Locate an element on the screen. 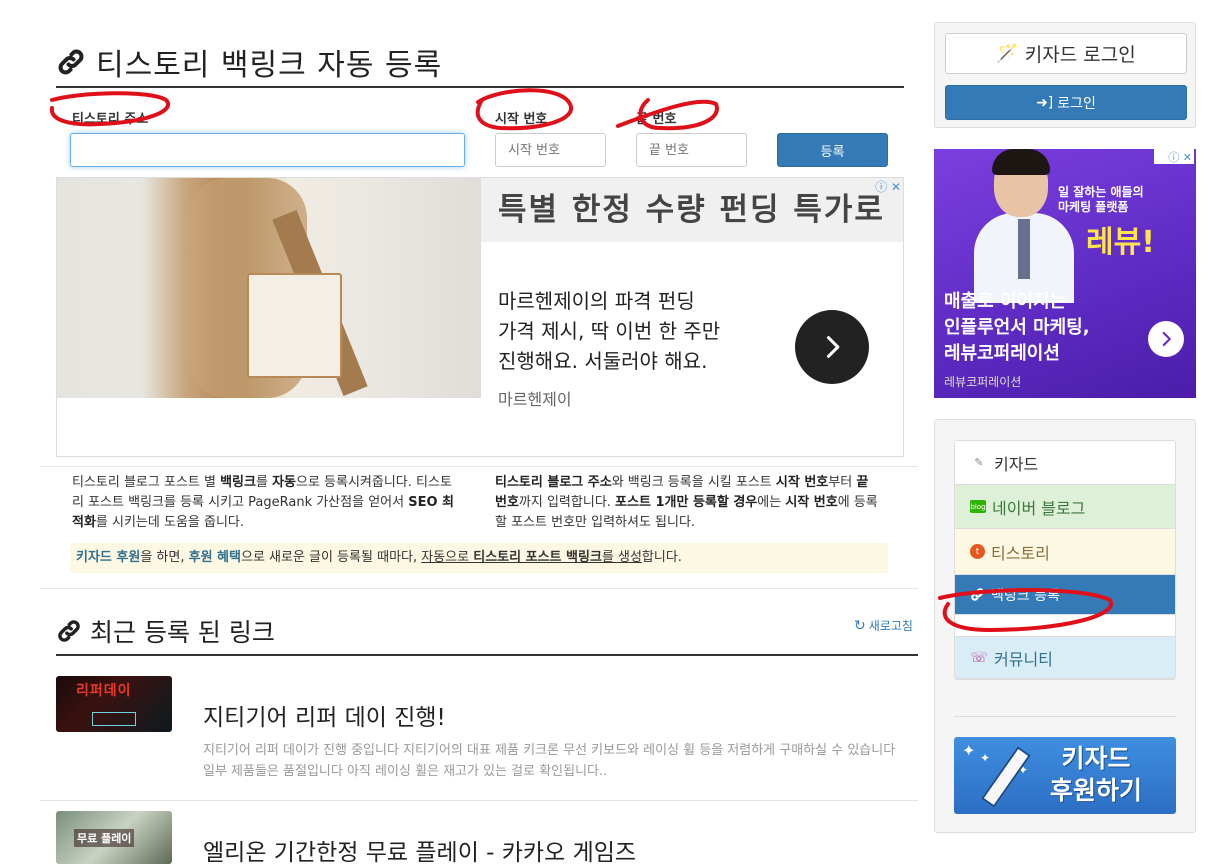 This screenshot has height=864, width=1227. donate-link: 키자드 후원 is located at coordinates (108, 557).